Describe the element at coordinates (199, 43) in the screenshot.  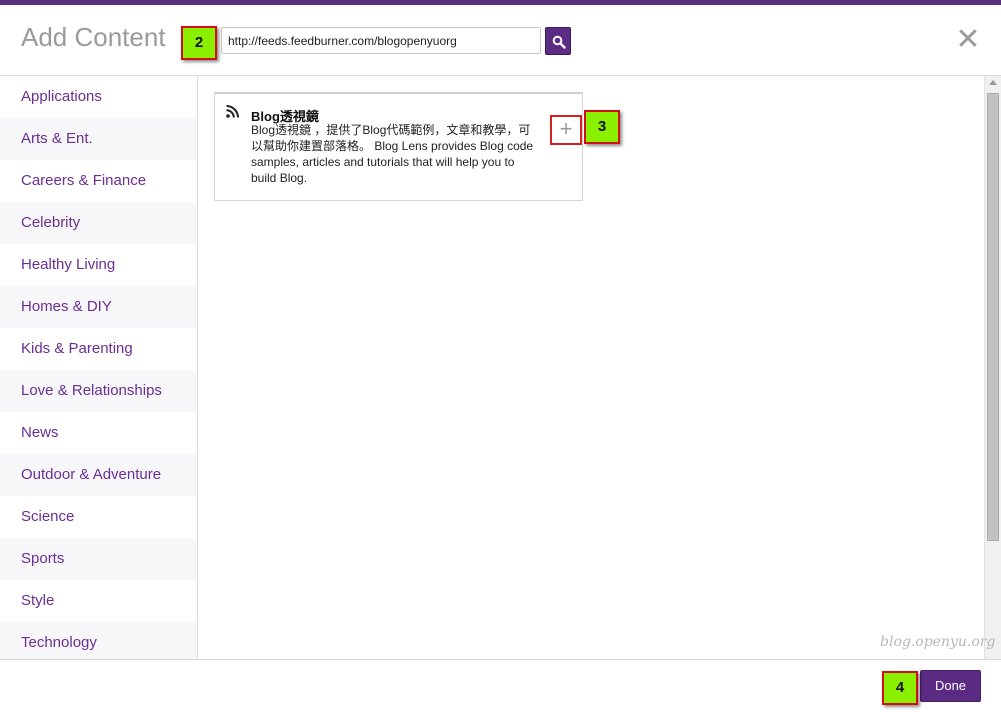
I see `callout-marker-search: 2` at that location.